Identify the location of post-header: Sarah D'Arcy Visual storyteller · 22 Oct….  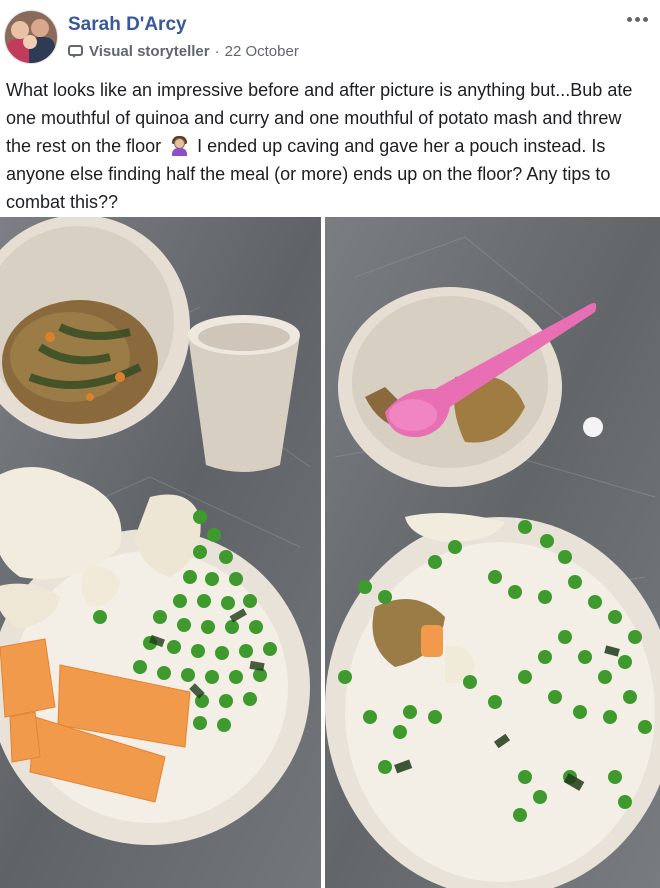
(330, 35).